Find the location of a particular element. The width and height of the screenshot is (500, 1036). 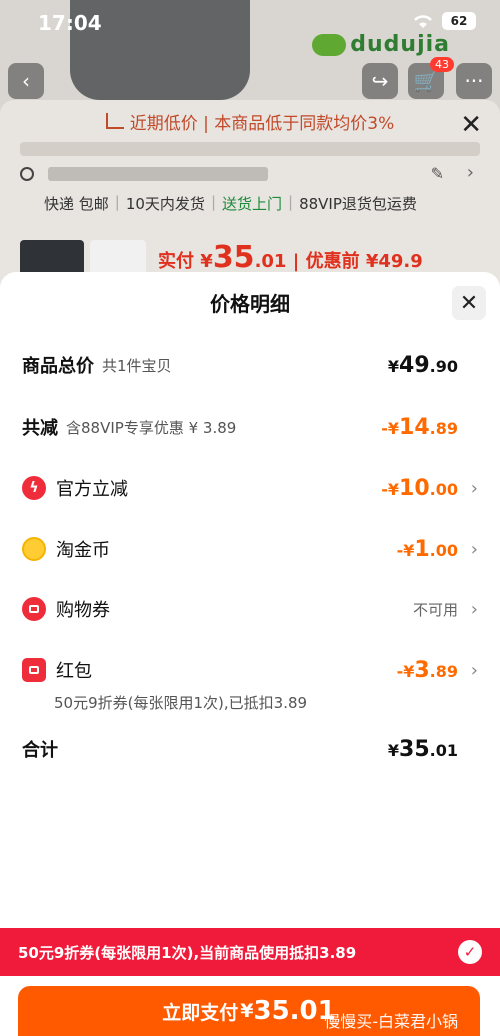

discount-item-official: ϟ 官方立减 -¥10.00 › is located at coordinates (250, 488).